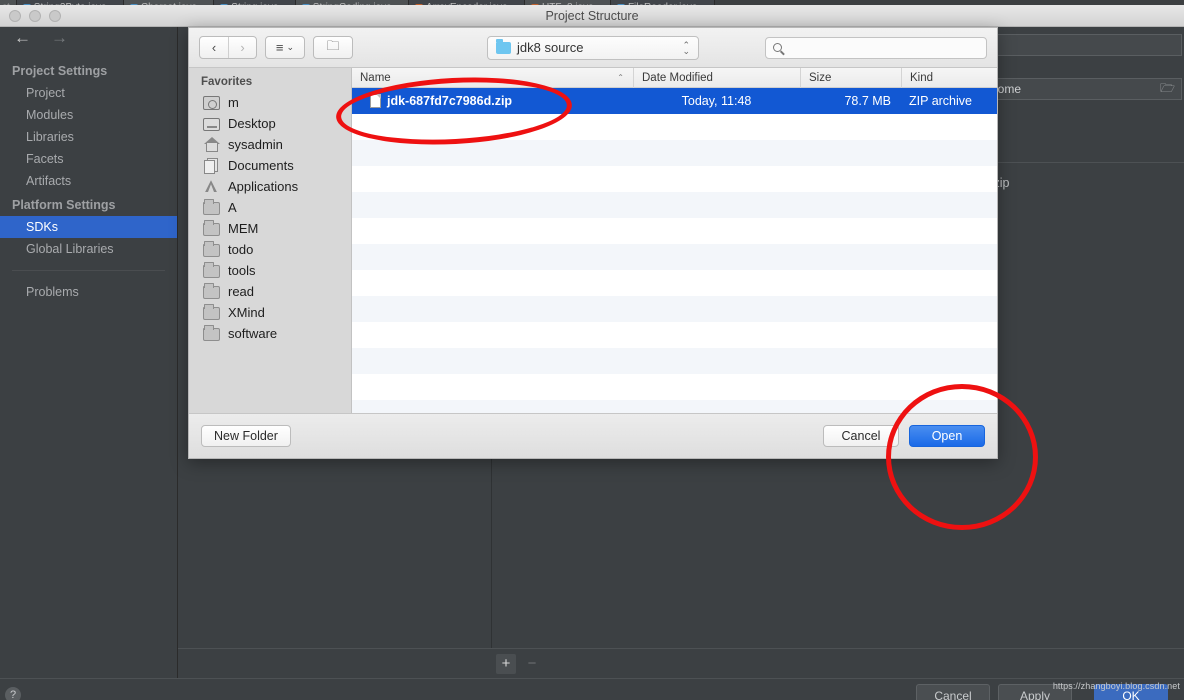  I want to click on file-list-header: Name ⌃ Date Modified Size Kind, so click(674, 78).